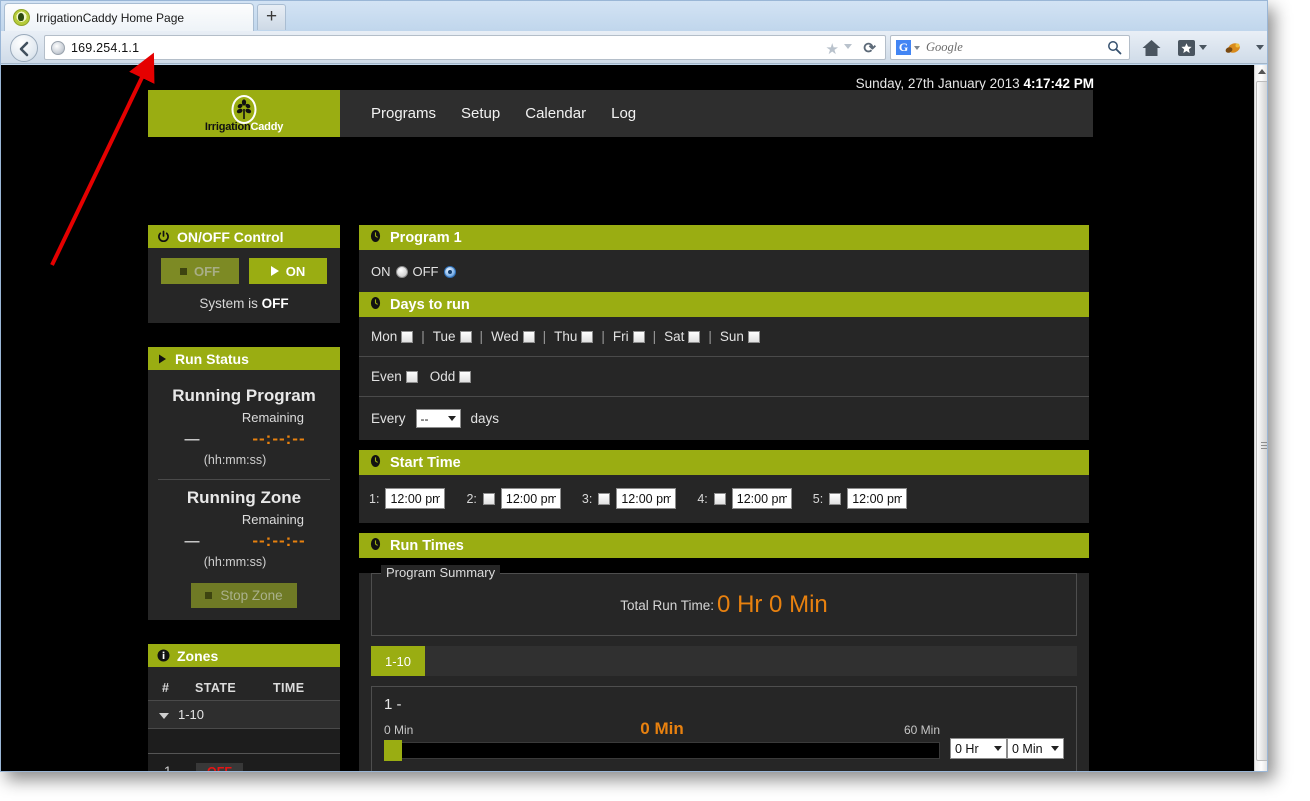  Describe the element at coordinates (424, 418) in the screenshot. I see `every-days-value: --` at that location.